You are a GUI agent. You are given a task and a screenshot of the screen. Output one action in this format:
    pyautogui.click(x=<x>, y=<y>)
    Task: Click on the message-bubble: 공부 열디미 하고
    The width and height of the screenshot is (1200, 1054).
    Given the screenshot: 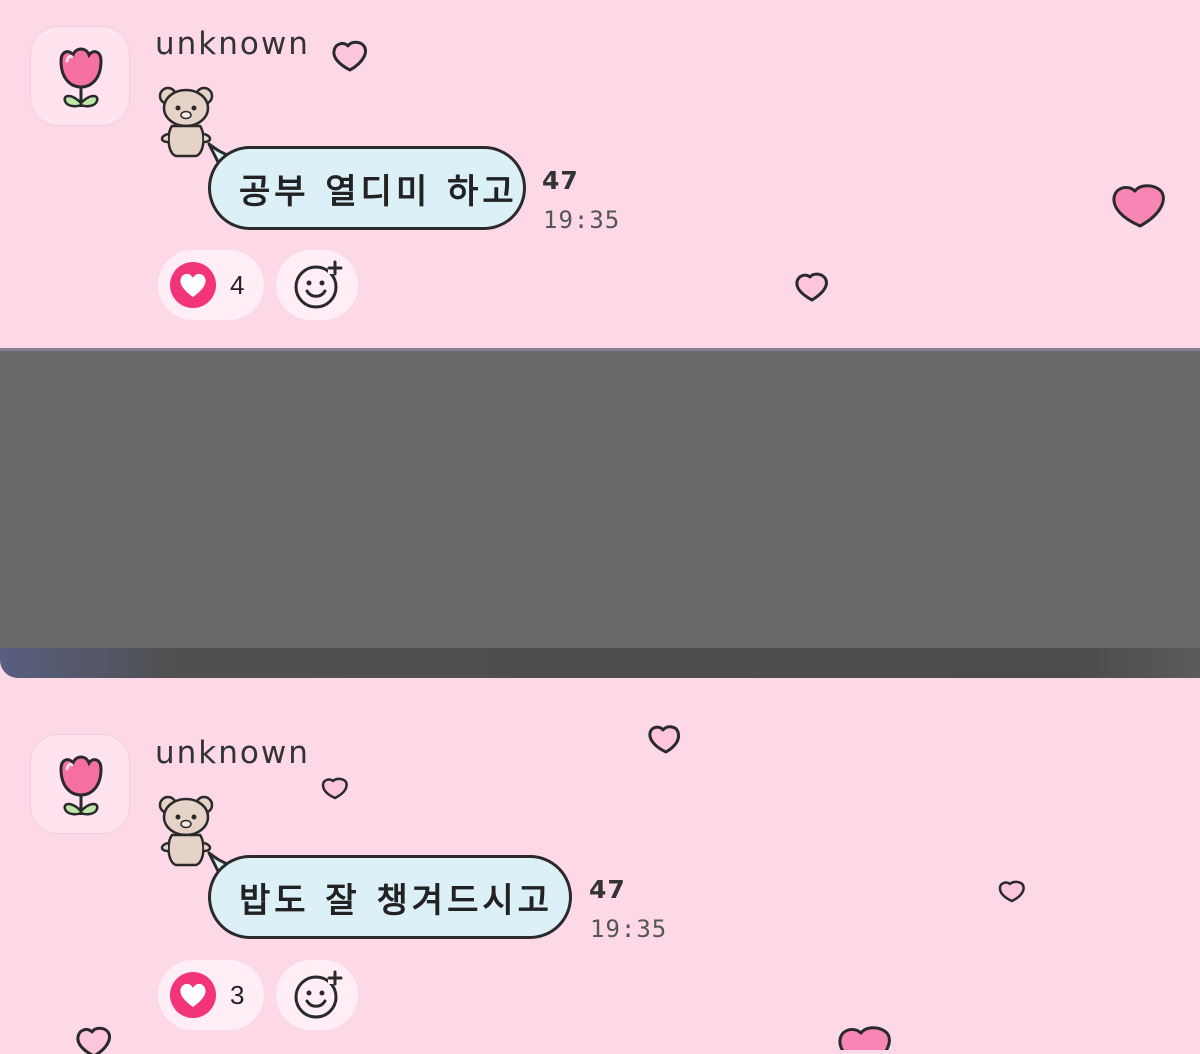 What is the action you would take?
    pyautogui.click(x=367, y=188)
    